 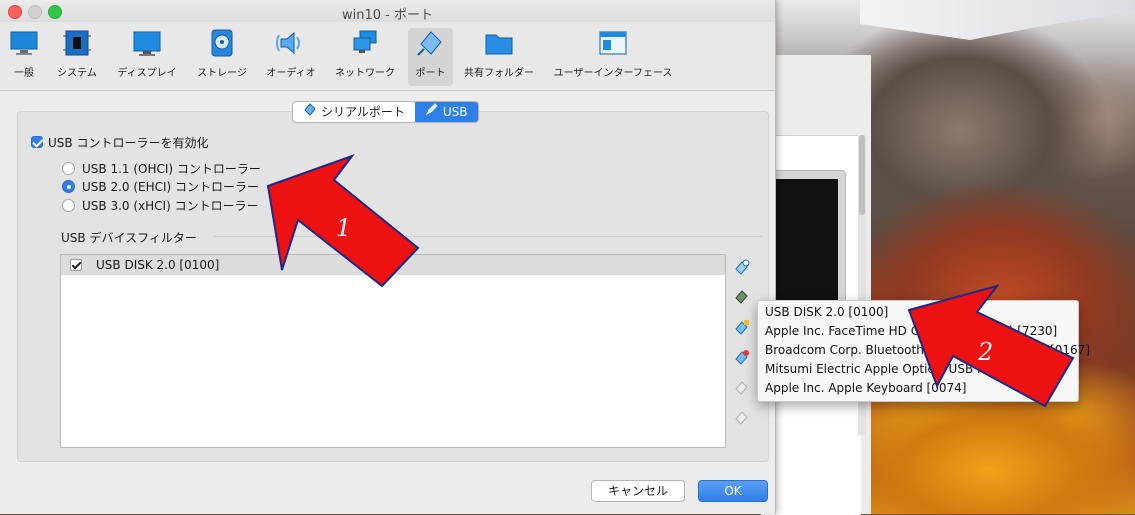 I want to click on cancel-button: キャンセル, so click(x=638, y=491).